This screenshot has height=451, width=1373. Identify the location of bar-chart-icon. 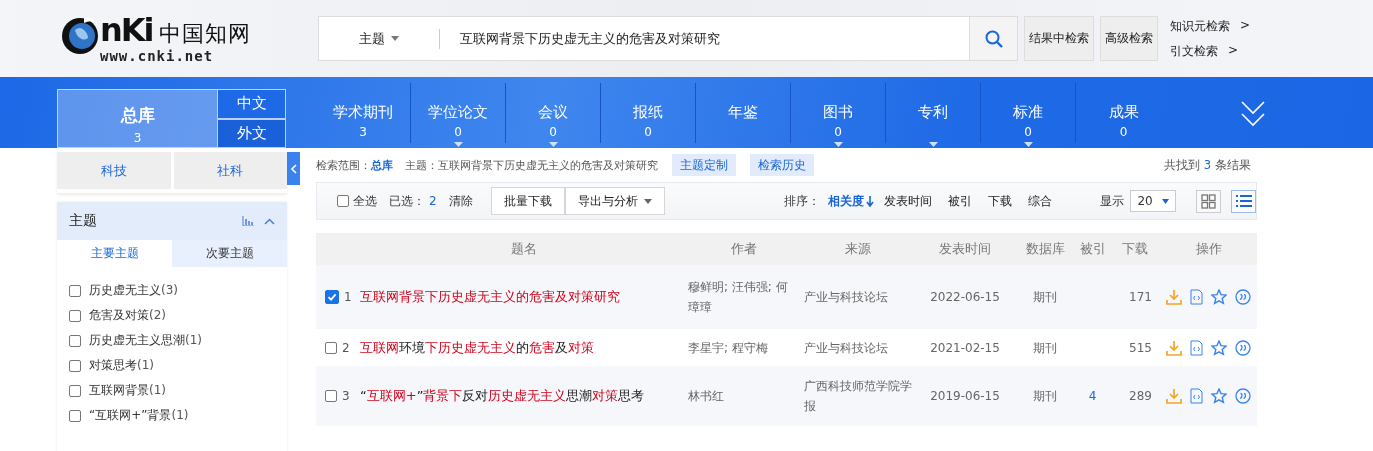
(248, 221).